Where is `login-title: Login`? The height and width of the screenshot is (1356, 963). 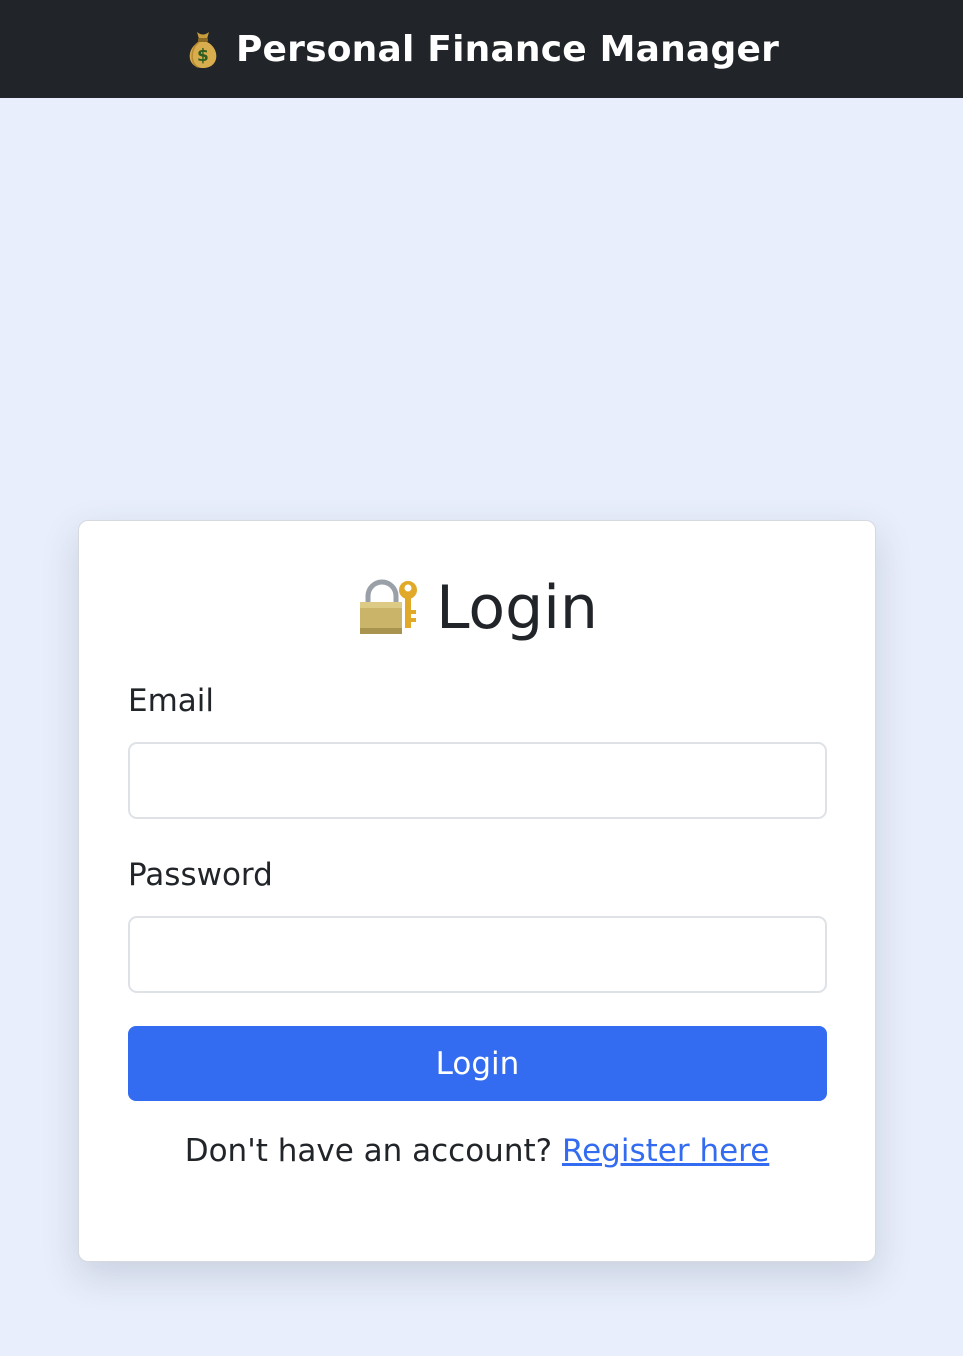
login-title: Login is located at coordinates (517, 608).